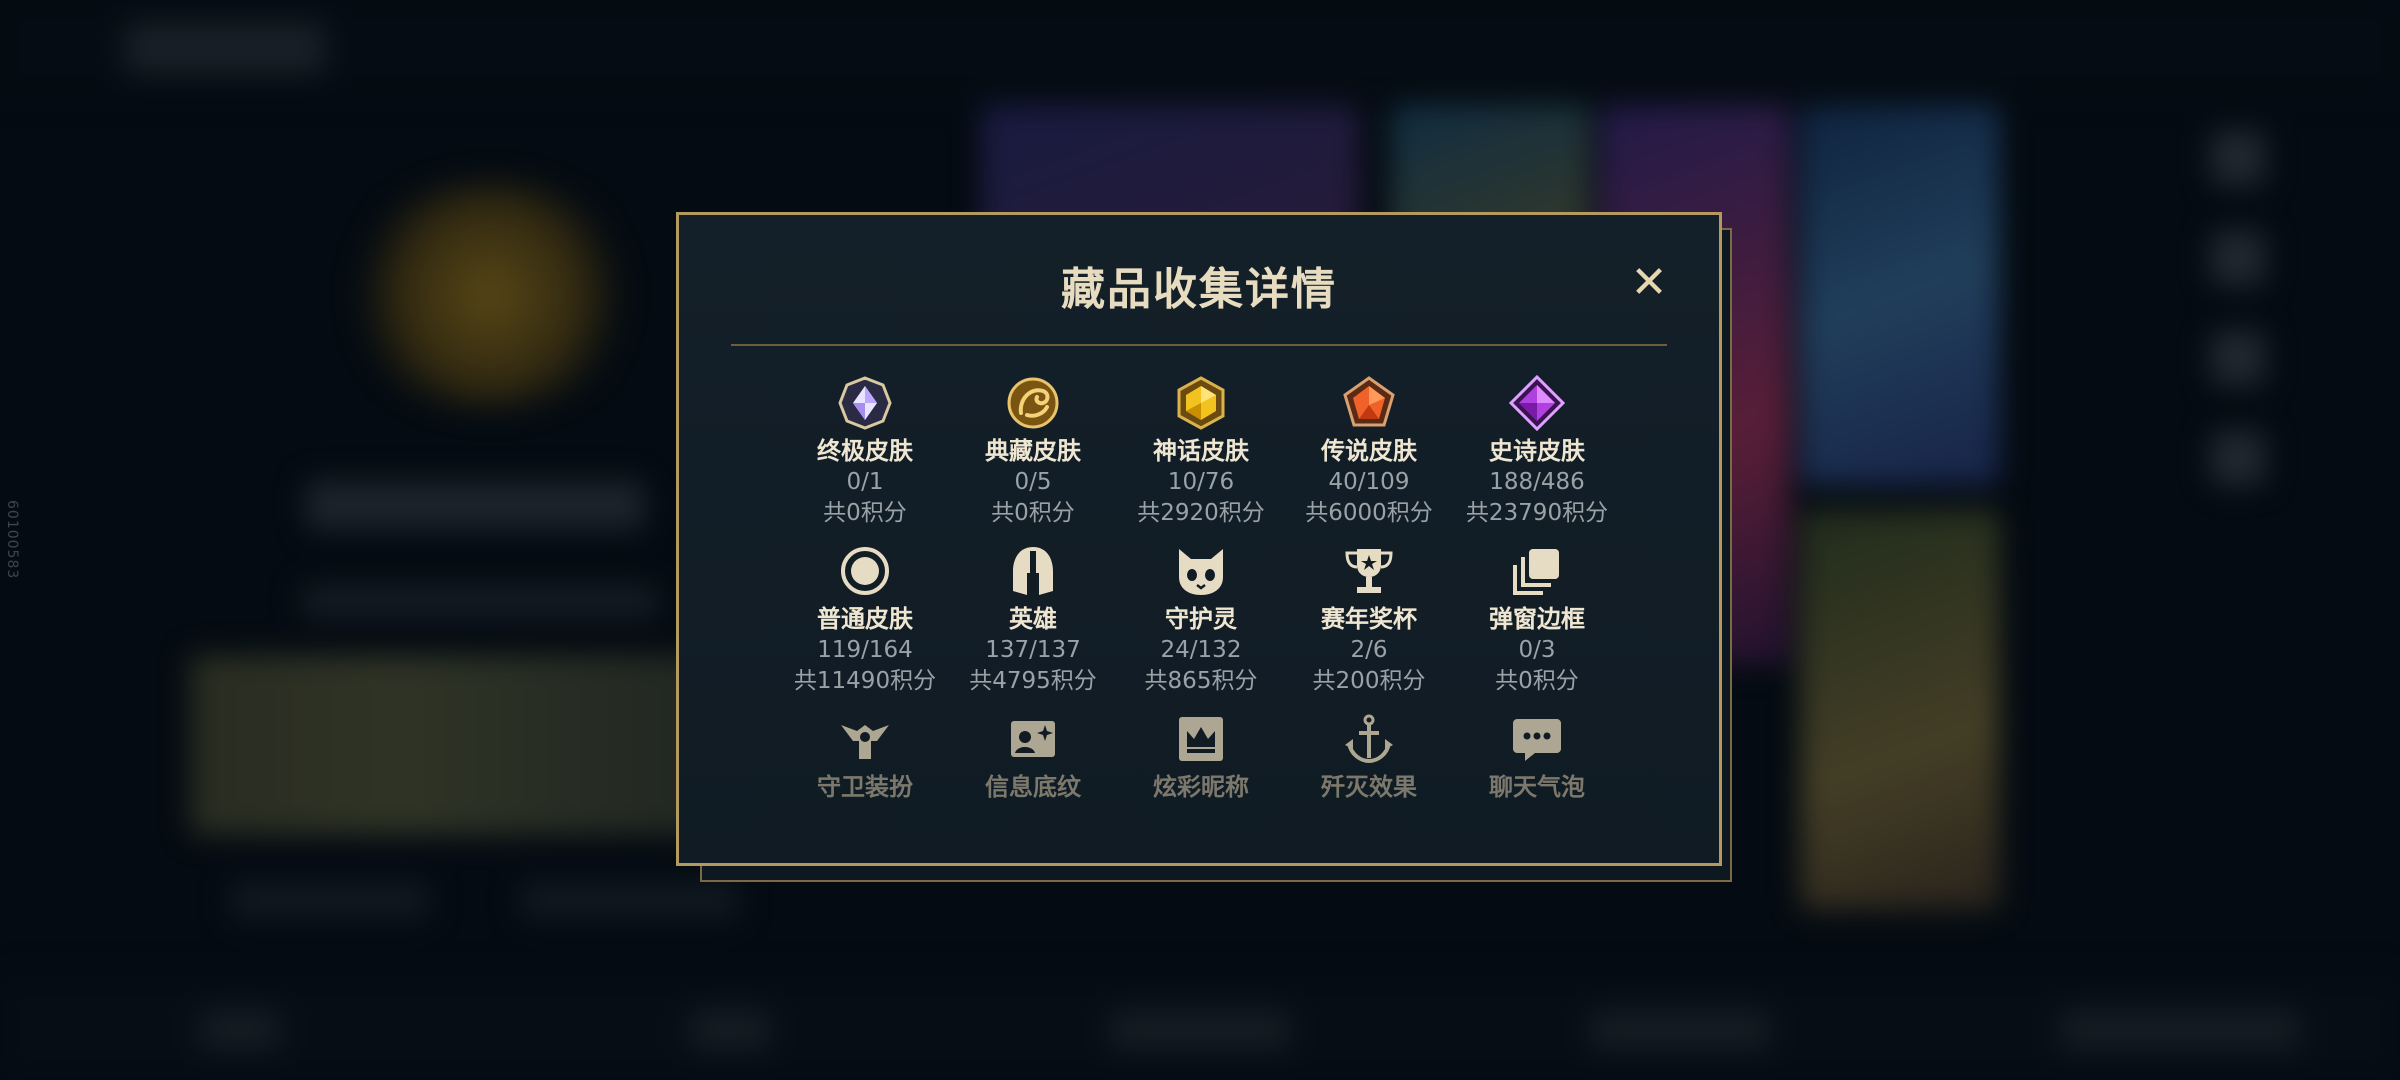 This screenshot has height=1080, width=2400. I want to click on collection-item-ultimate: 终极皮肤 0/1 共0积分, so click(865, 452).